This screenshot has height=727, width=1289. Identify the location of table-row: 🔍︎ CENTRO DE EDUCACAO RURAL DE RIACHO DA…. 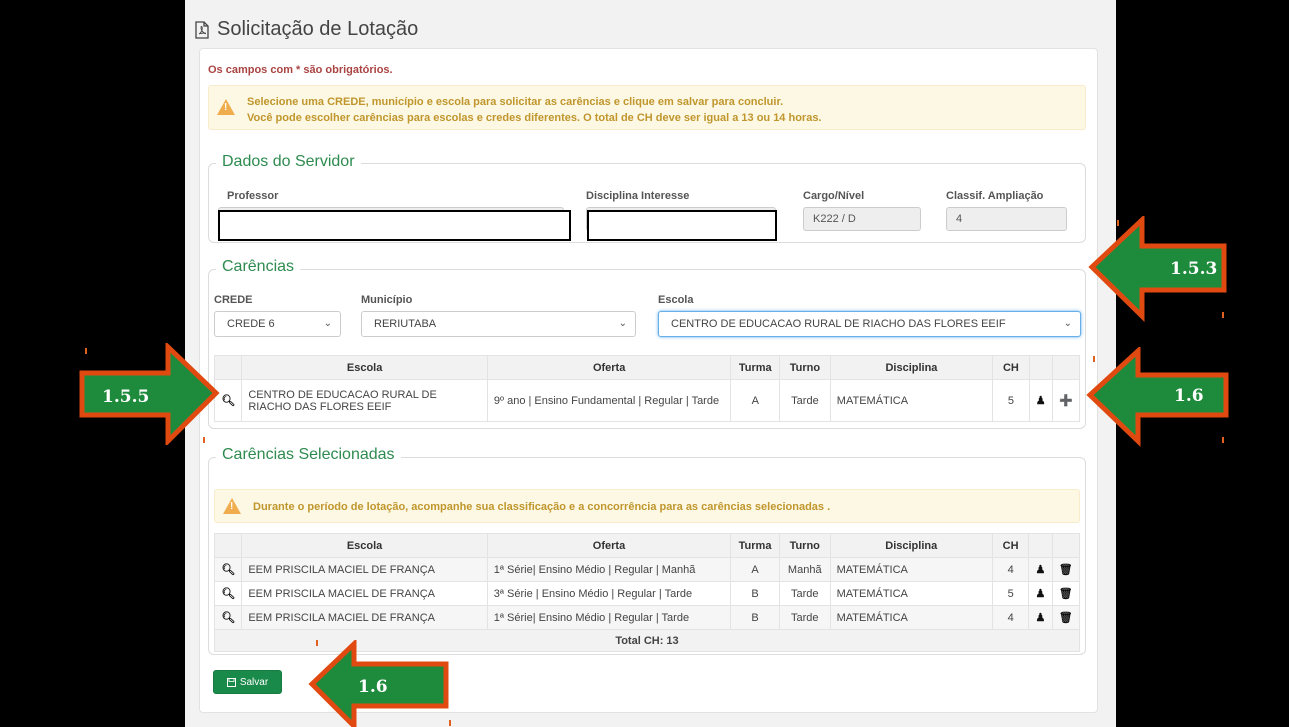
(647, 400).